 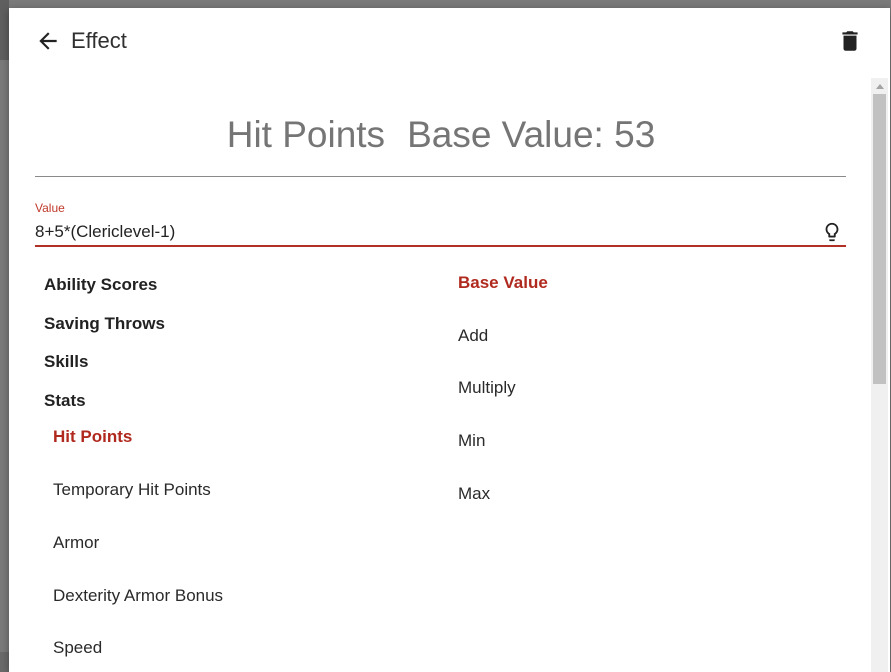 What do you see at coordinates (92, 437) in the screenshot?
I see `stat-item-hit-points: Hit Points` at bounding box center [92, 437].